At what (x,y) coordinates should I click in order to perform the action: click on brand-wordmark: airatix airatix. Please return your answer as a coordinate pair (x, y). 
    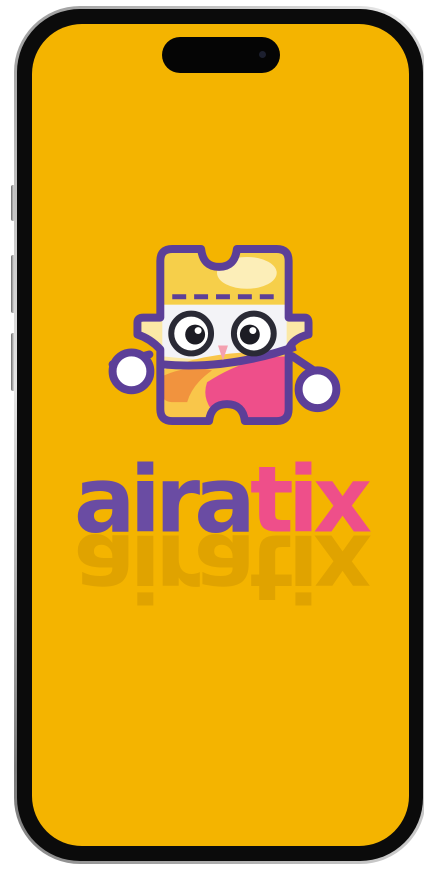
    Looking at the image, I should click on (225, 533).